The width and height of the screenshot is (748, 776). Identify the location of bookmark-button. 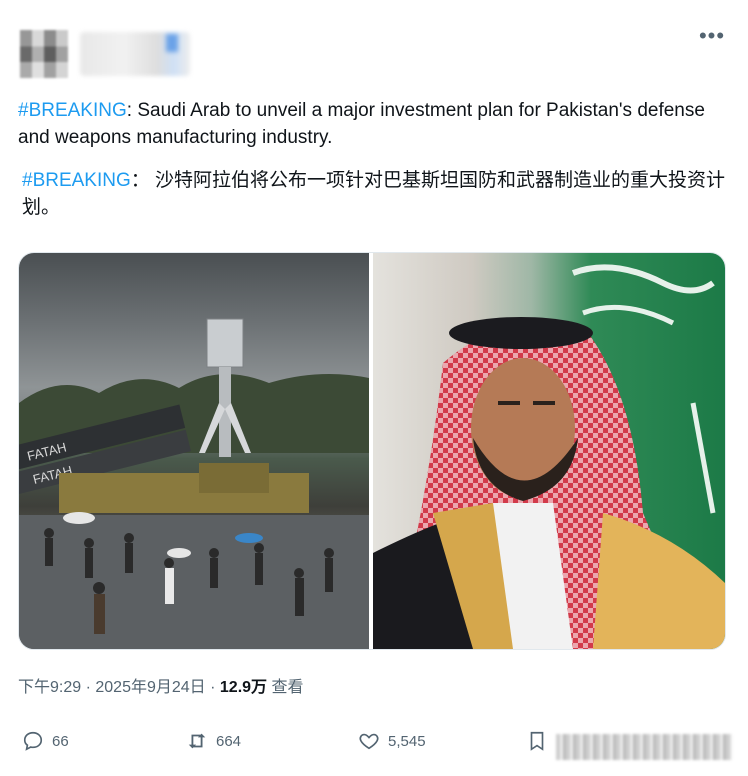
(537, 741).